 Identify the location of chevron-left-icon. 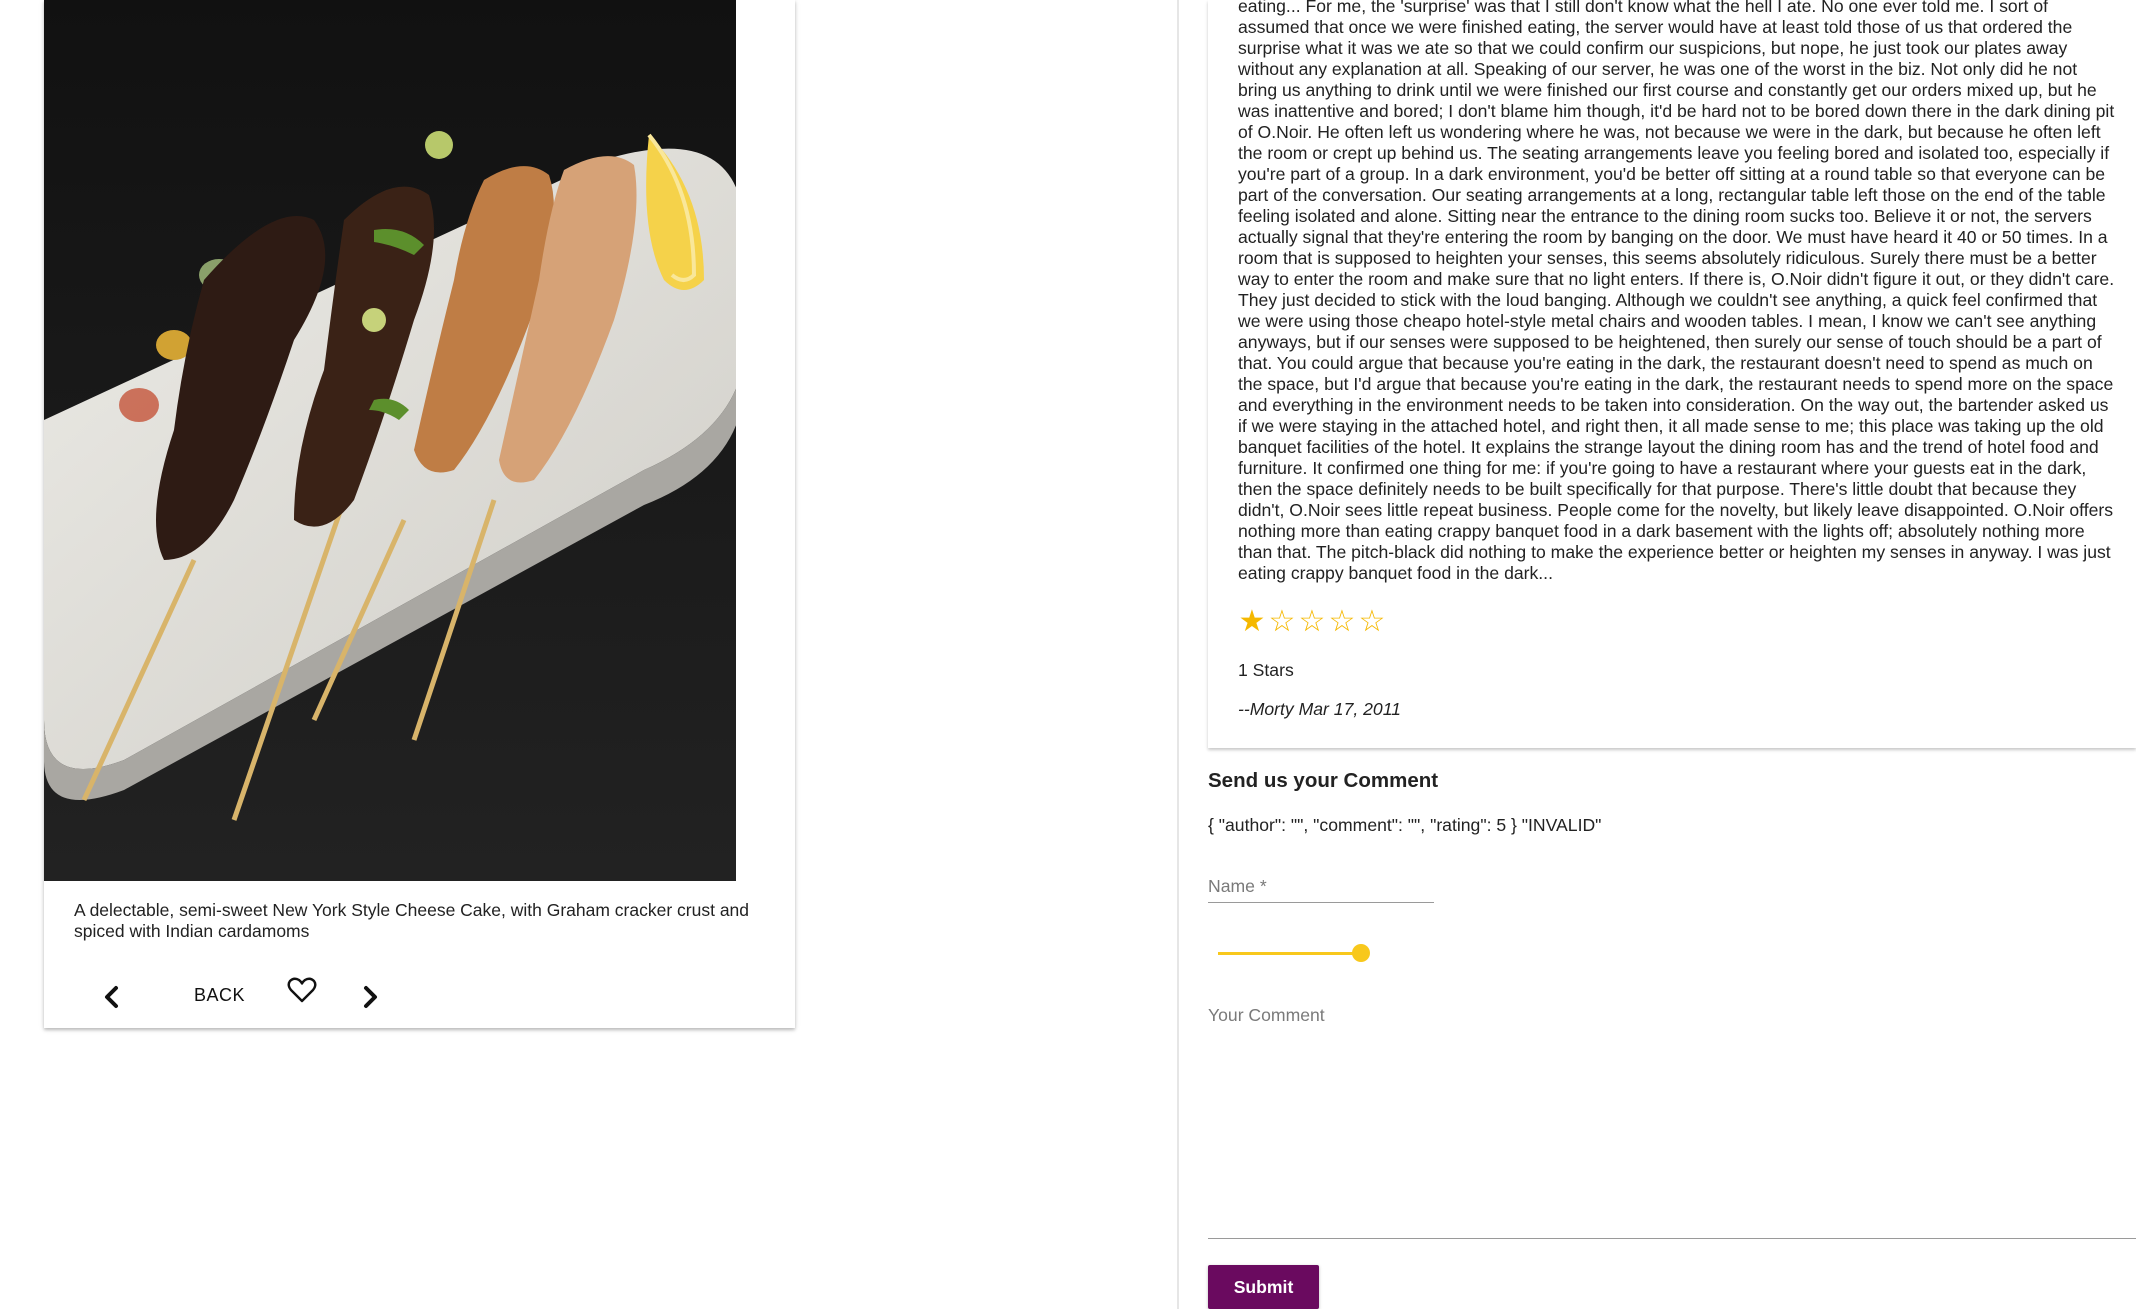
(111, 997).